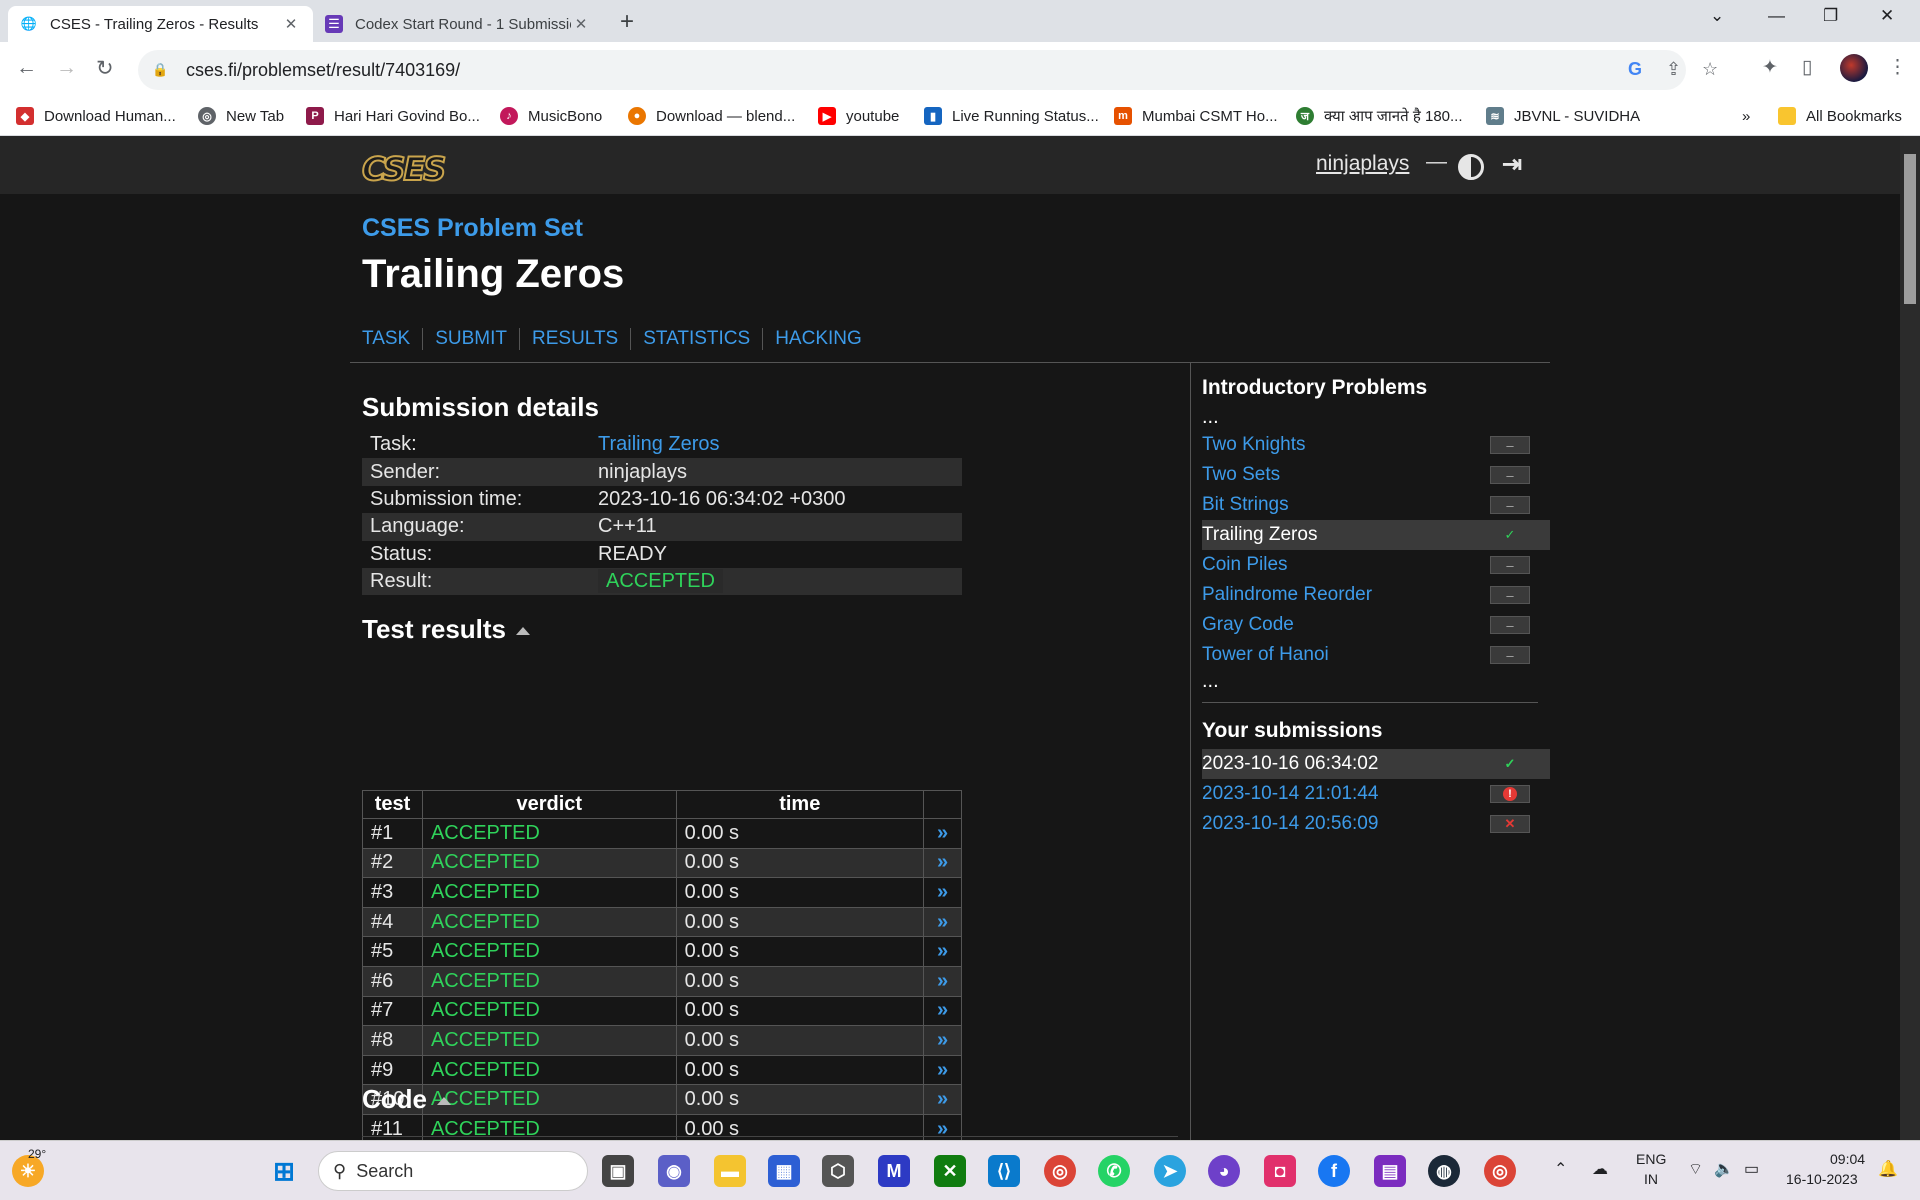 This screenshot has height=1200, width=1920. What do you see at coordinates (1376, 505) in the screenshot?
I see `sidebar-problem-item: Bit Strings –` at bounding box center [1376, 505].